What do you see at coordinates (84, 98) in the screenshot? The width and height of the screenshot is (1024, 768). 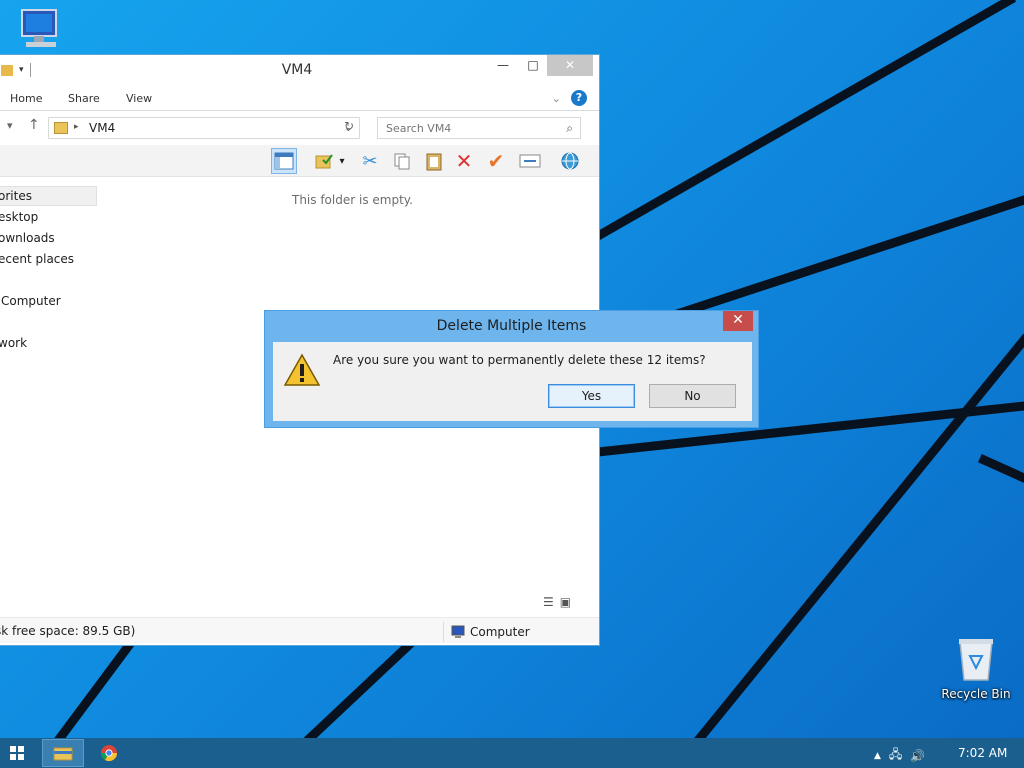 I see `tab-share: Share` at bounding box center [84, 98].